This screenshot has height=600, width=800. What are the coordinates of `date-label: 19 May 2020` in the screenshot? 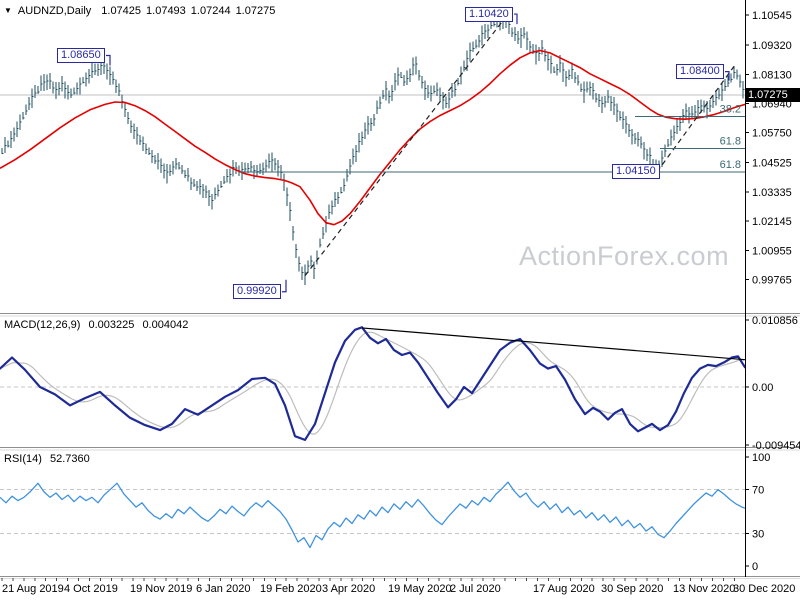 It's located at (420, 589).